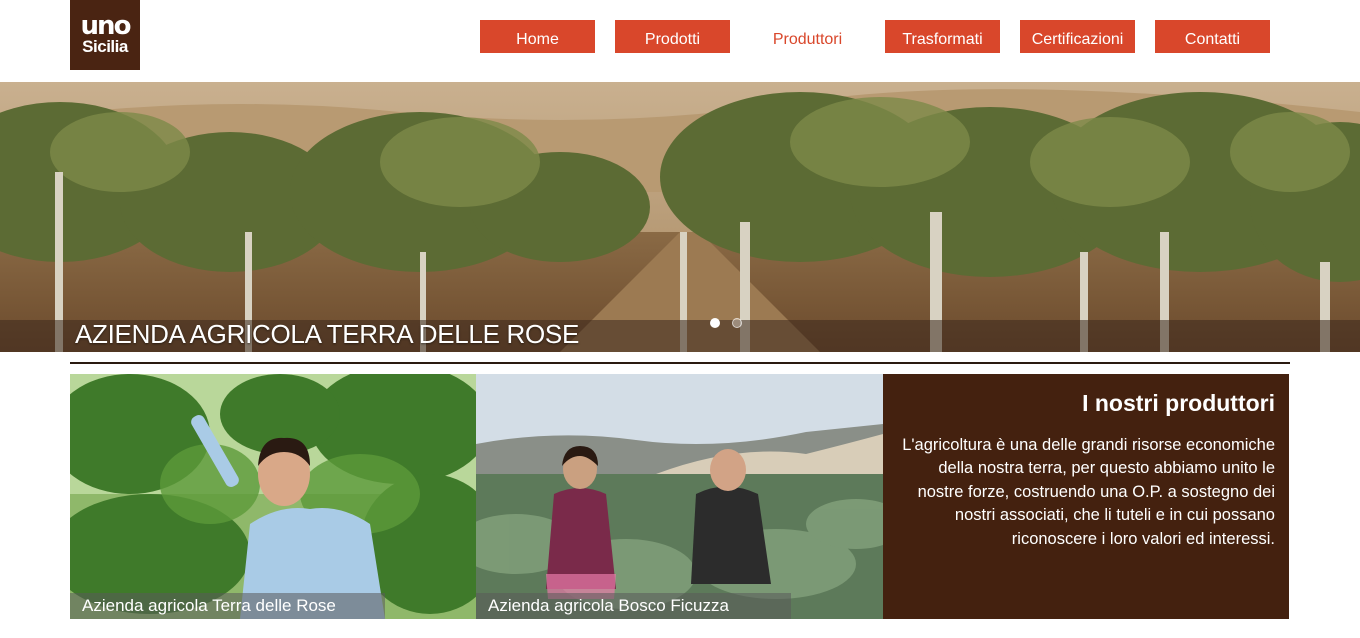 This screenshot has height=638, width=1360. I want to click on producer-card-bosco-ficuzza: Azienda agricola Bosco Ficuzza, so click(679, 496).